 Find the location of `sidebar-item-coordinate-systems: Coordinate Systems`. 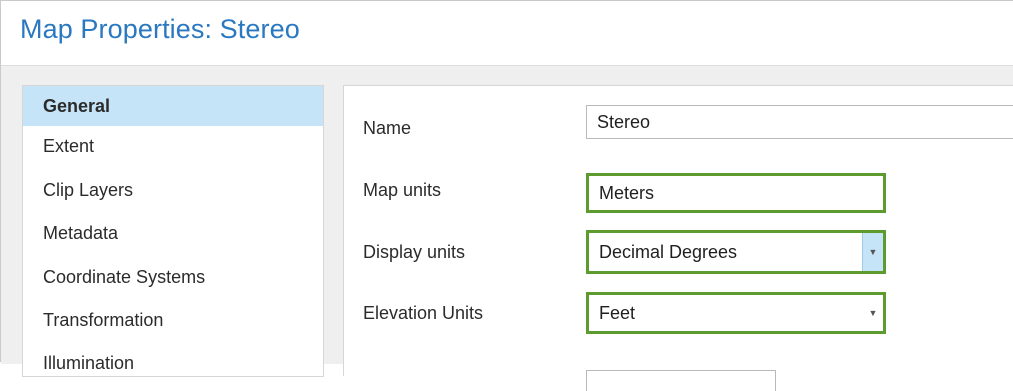

sidebar-item-coordinate-systems: Coordinate Systems is located at coordinates (173, 277).